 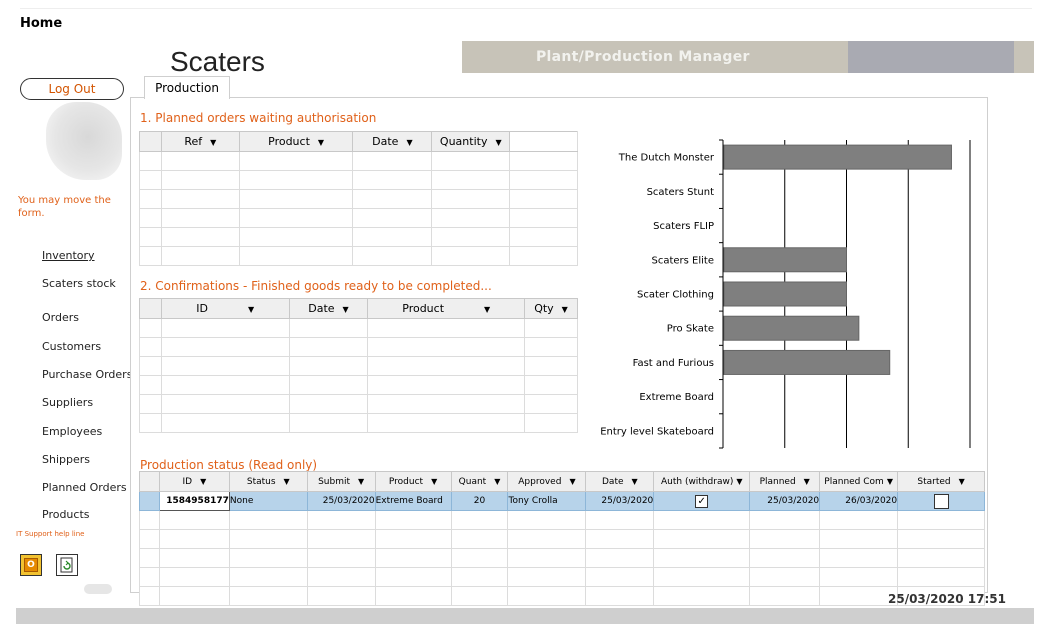 I want to click on column-header-label: Quant, so click(x=472, y=481).